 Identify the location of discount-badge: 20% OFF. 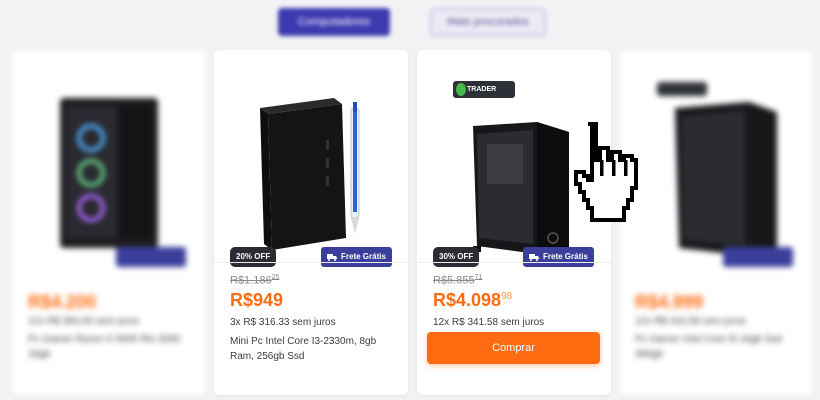
(253, 257).